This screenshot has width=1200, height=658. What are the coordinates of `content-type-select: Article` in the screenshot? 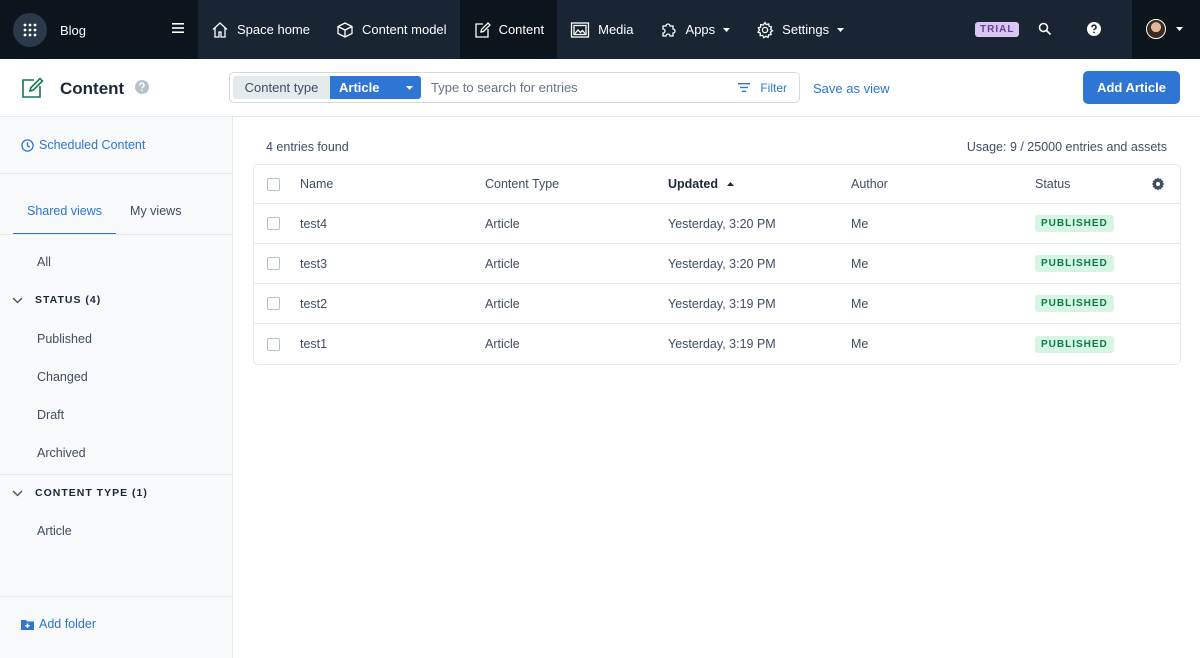 It's located at (375, 87).